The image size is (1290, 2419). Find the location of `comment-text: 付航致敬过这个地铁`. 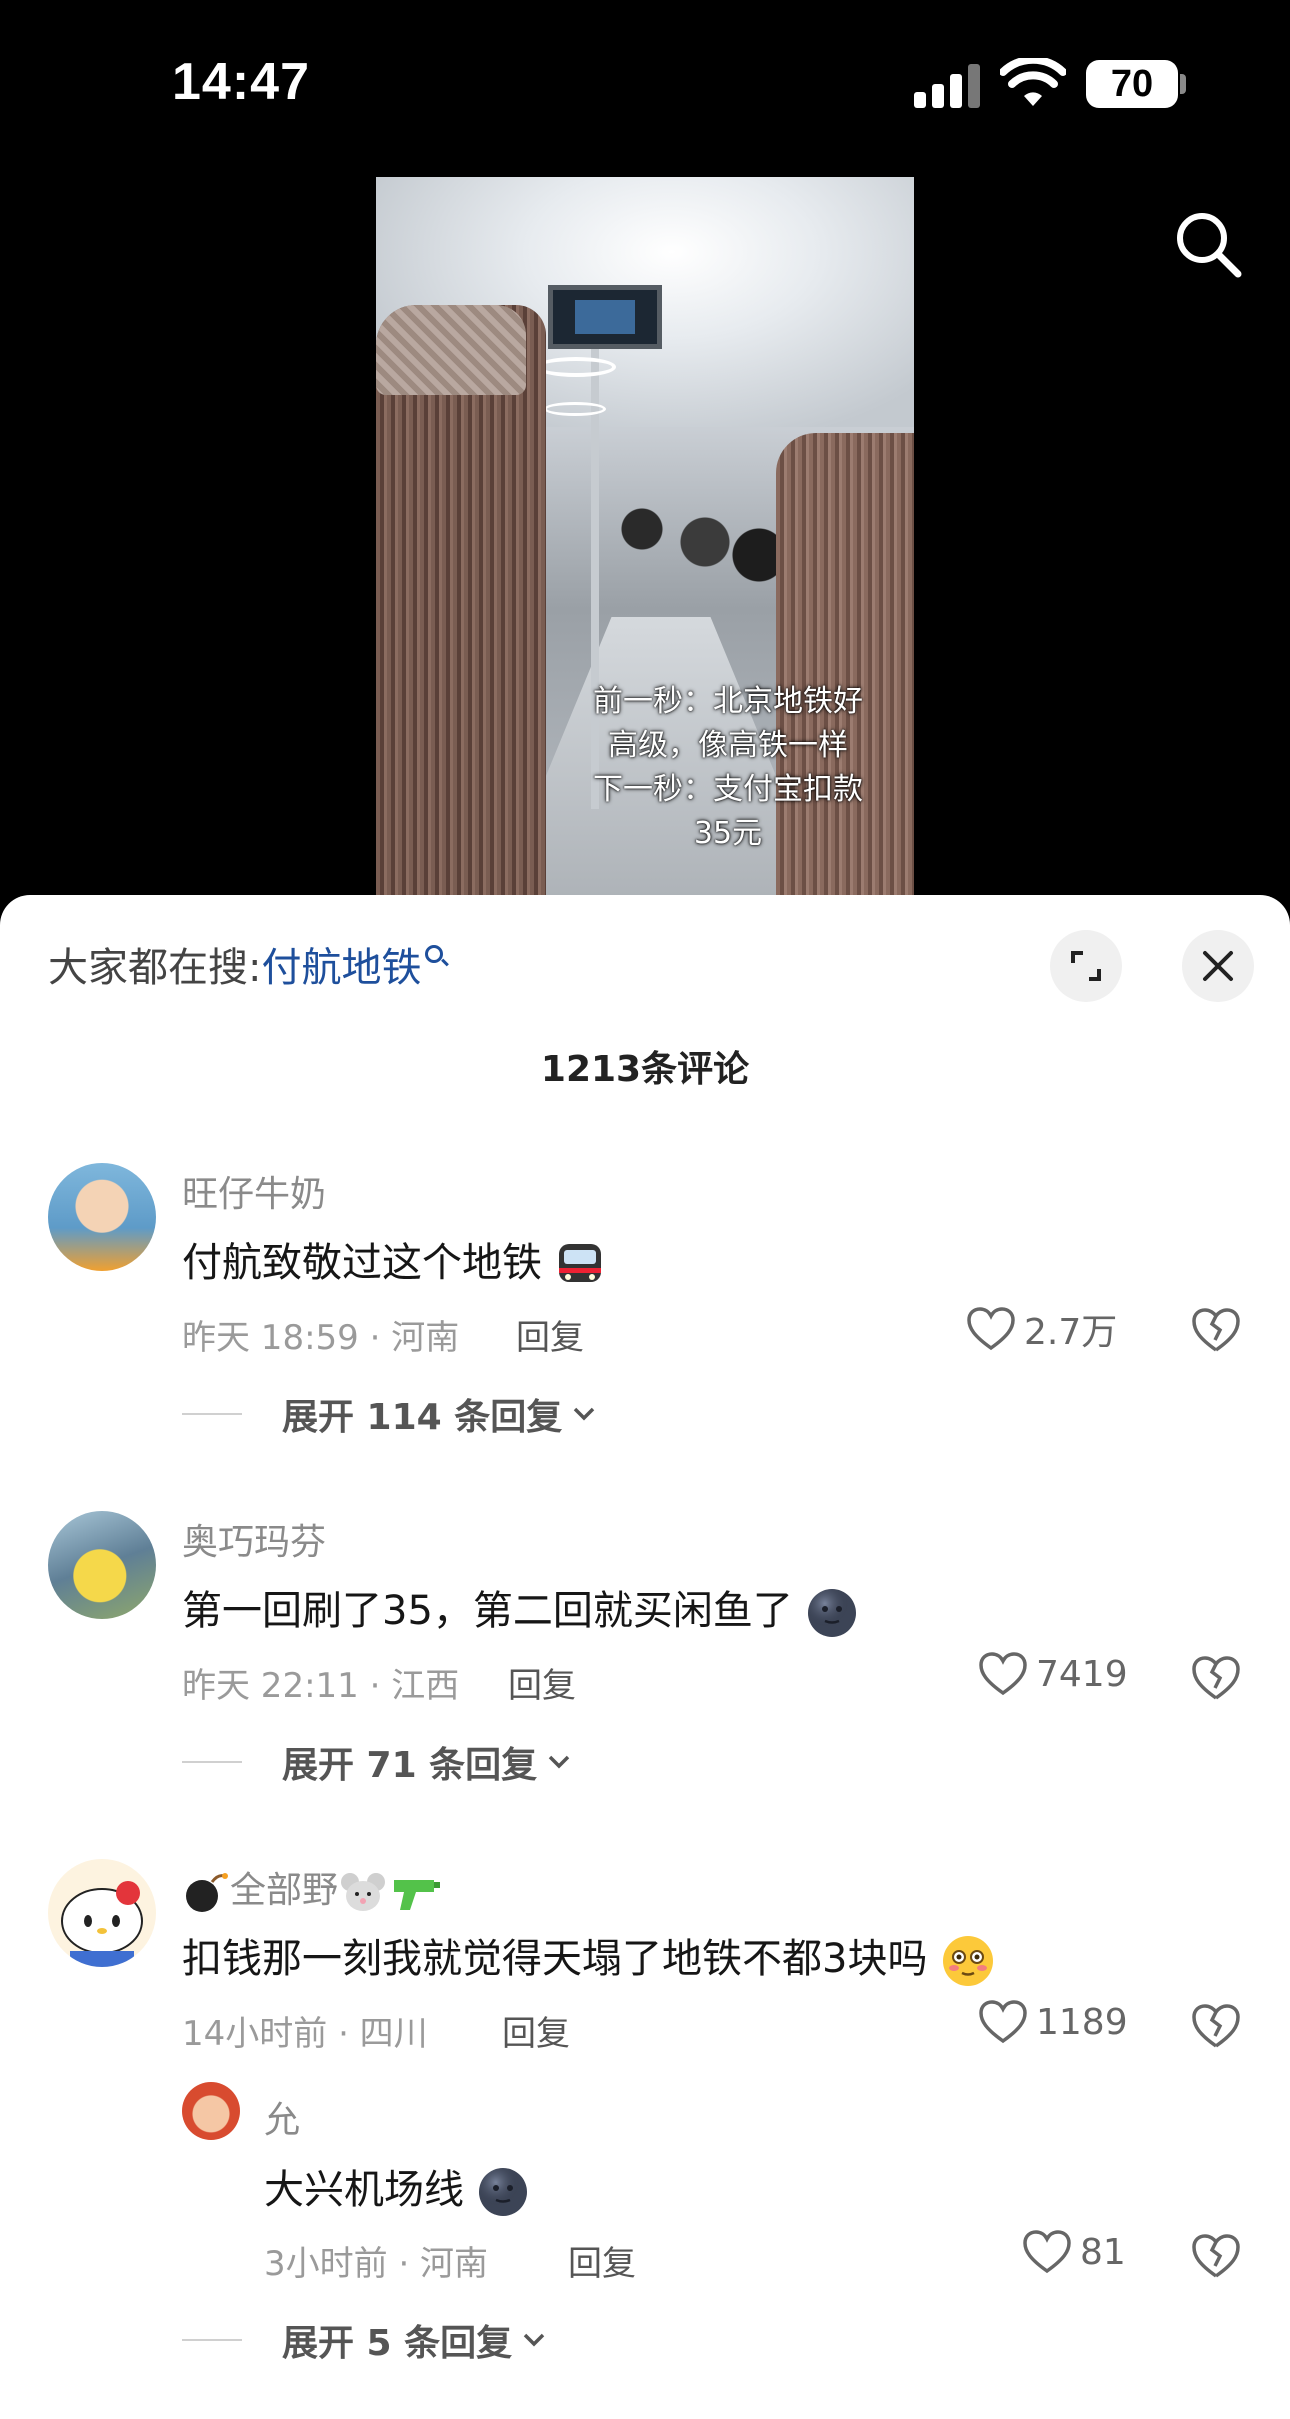

comment-text: 付航致敬过这个地铁 is located at coordinates (393, 1259).